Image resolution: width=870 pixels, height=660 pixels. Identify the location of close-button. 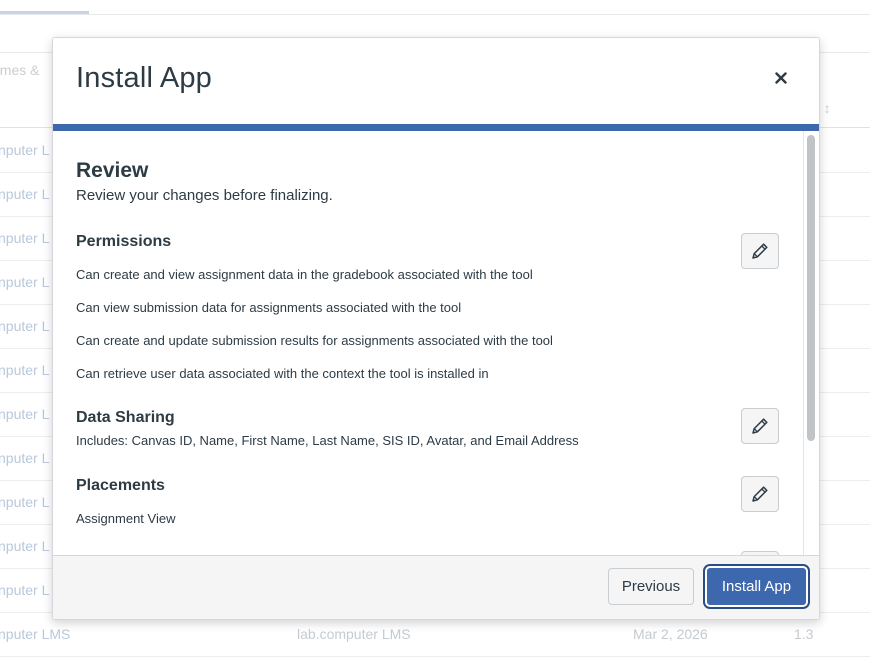
(781, 78).